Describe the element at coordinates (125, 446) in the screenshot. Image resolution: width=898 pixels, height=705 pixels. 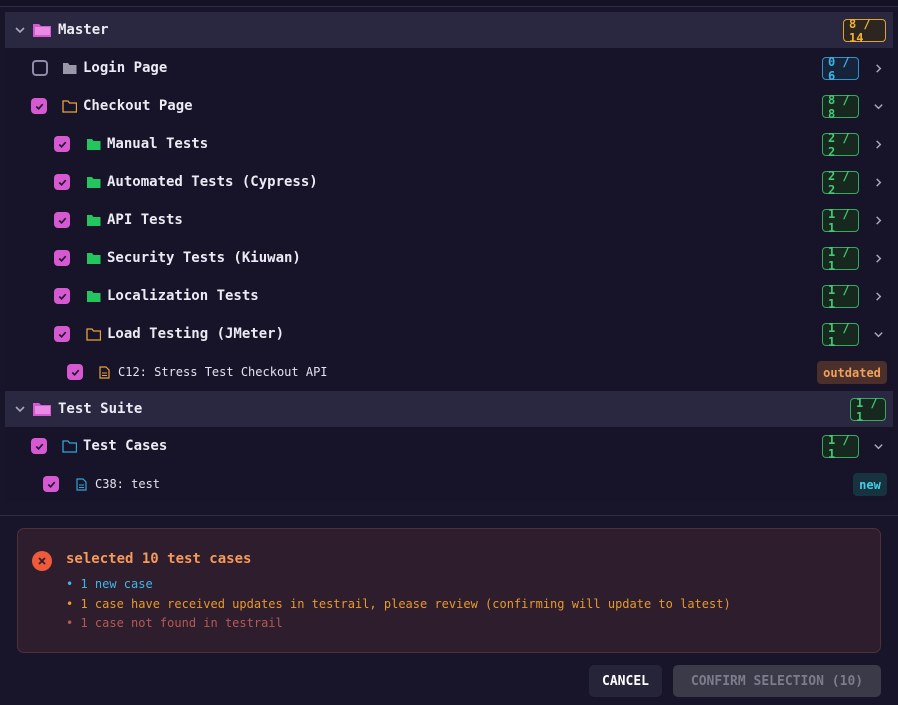
I see `folder-label: Test Cases` at that location.